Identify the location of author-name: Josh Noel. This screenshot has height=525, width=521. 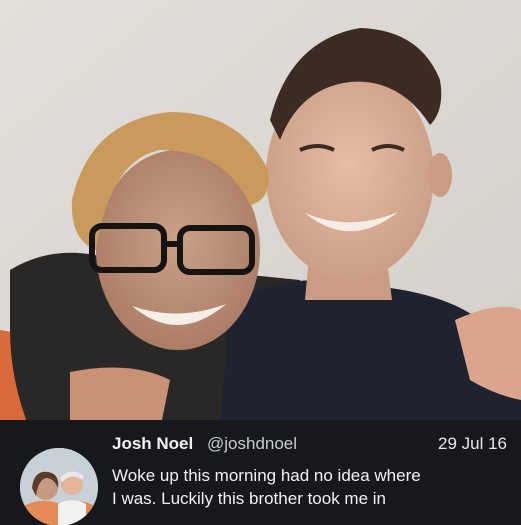
(152, 444).